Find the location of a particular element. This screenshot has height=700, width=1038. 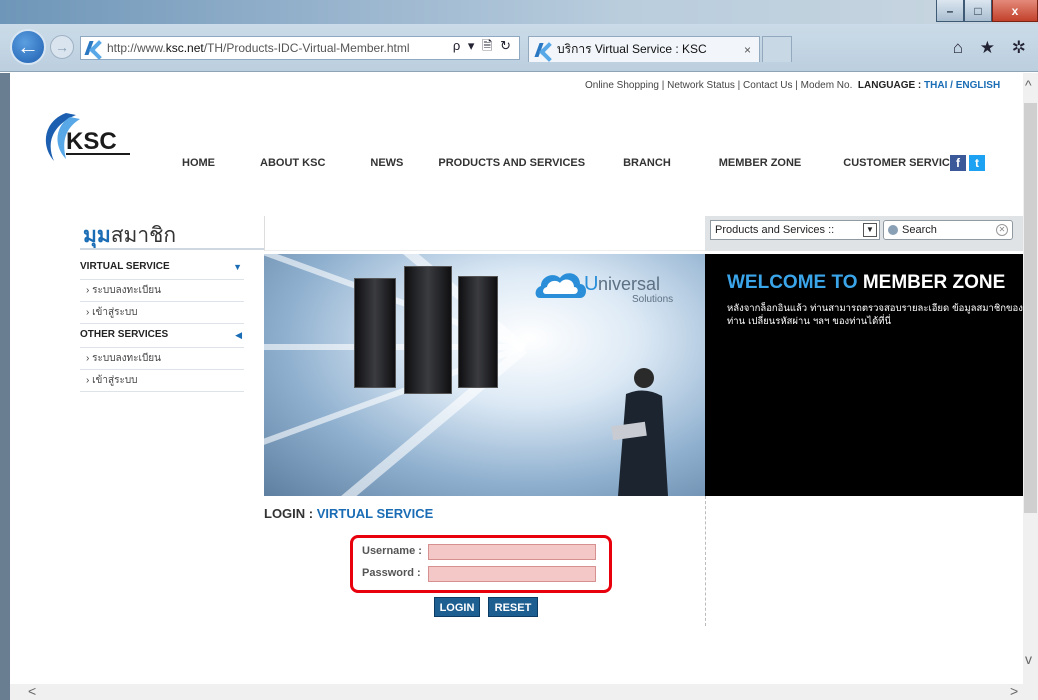

maximize-button: □ is located at coordinates (978, 11).